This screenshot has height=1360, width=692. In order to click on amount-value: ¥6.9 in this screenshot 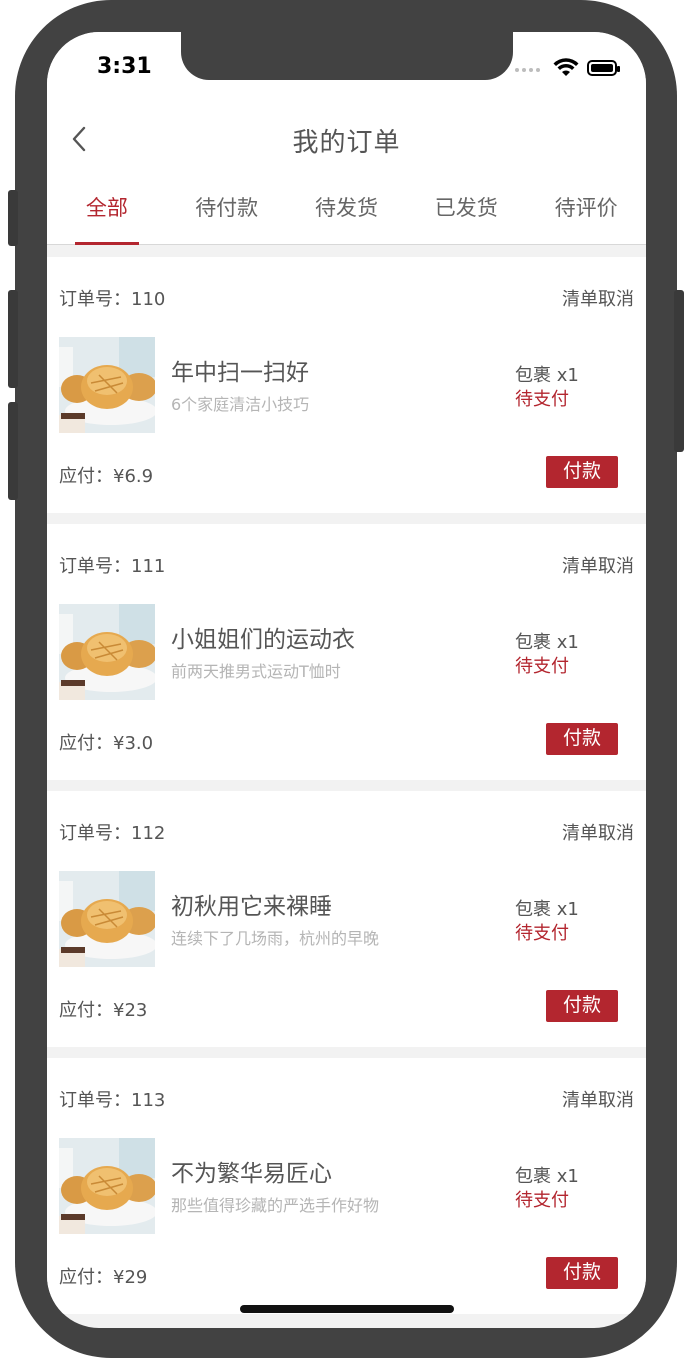, I will do `click(133, 476)`.